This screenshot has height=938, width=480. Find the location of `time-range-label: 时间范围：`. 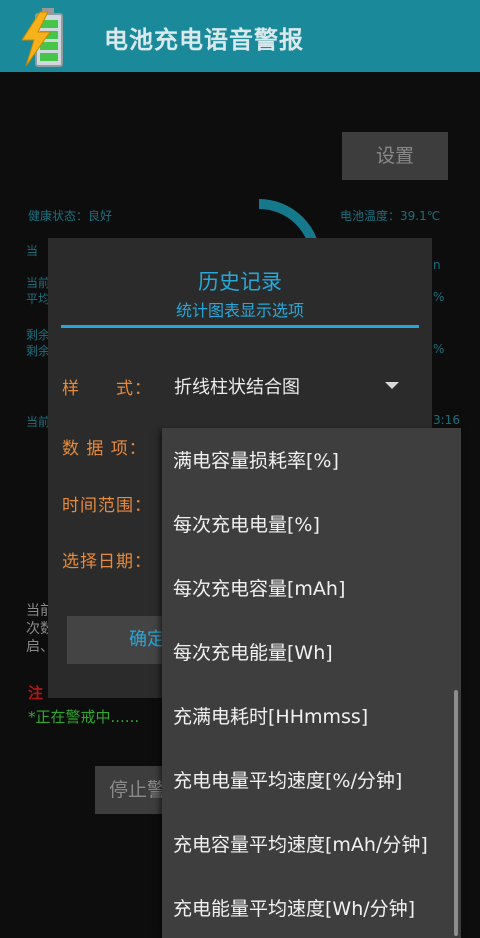

time-range-label: 时间范围： is located at coordinates (107, 506).